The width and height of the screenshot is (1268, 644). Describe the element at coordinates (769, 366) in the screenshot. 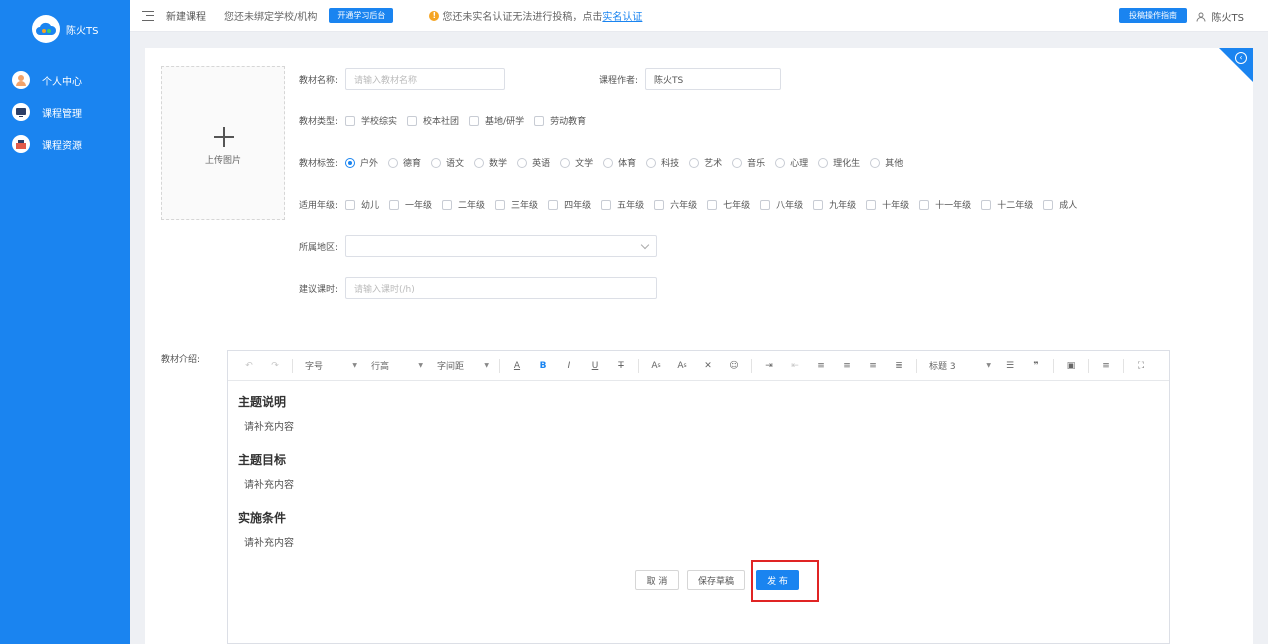

I see `indent-icon: ⇥` at that location.